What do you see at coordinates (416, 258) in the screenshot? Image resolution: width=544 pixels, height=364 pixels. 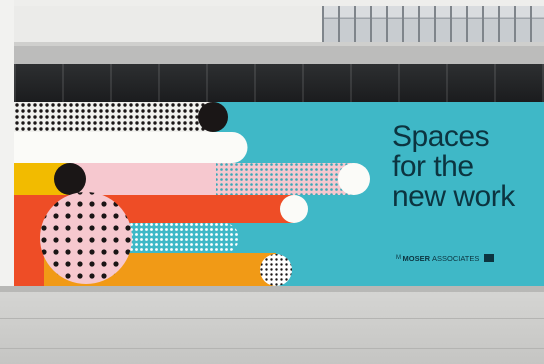 I see `logo-name-bold: MOSER` at bounding box center [416, 258].